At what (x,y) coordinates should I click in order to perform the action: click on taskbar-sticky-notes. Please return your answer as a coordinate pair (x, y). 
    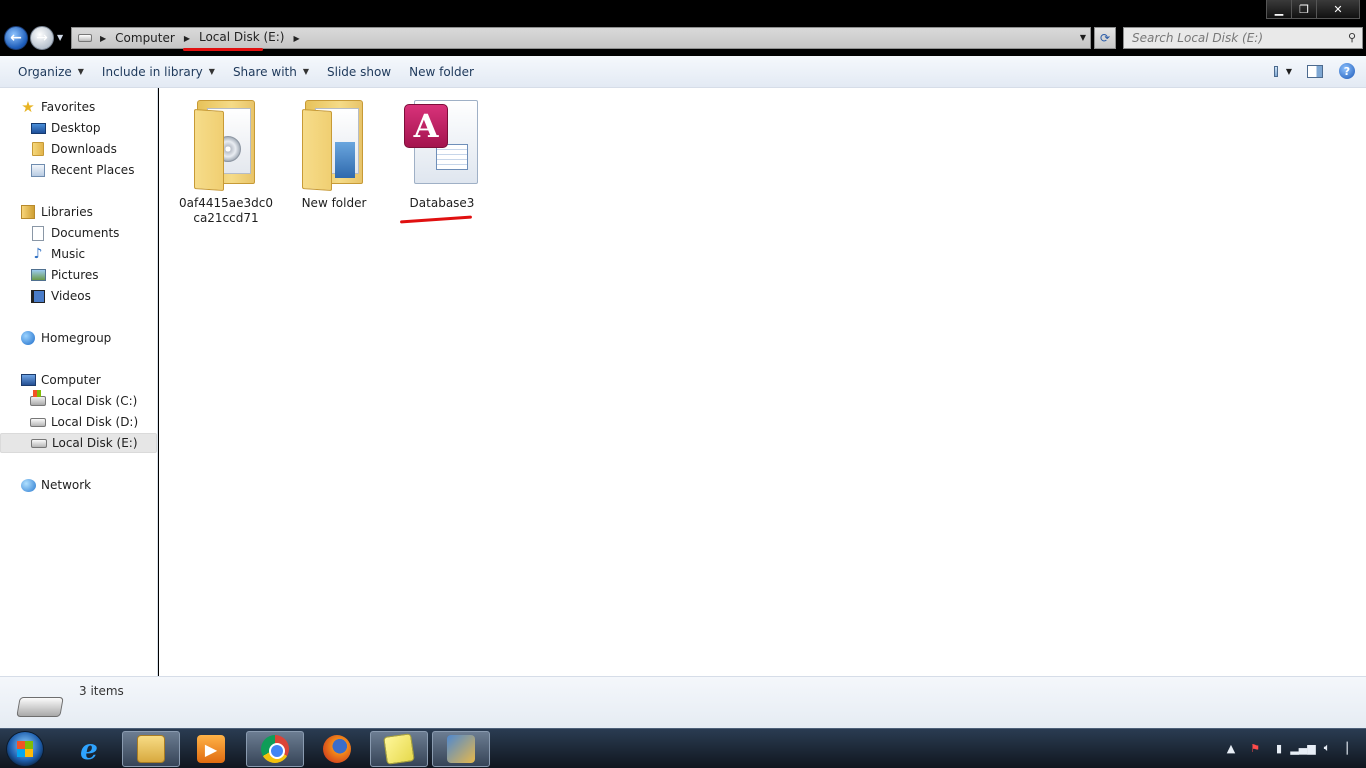
    Looking at the image, I should click on (399, 749).